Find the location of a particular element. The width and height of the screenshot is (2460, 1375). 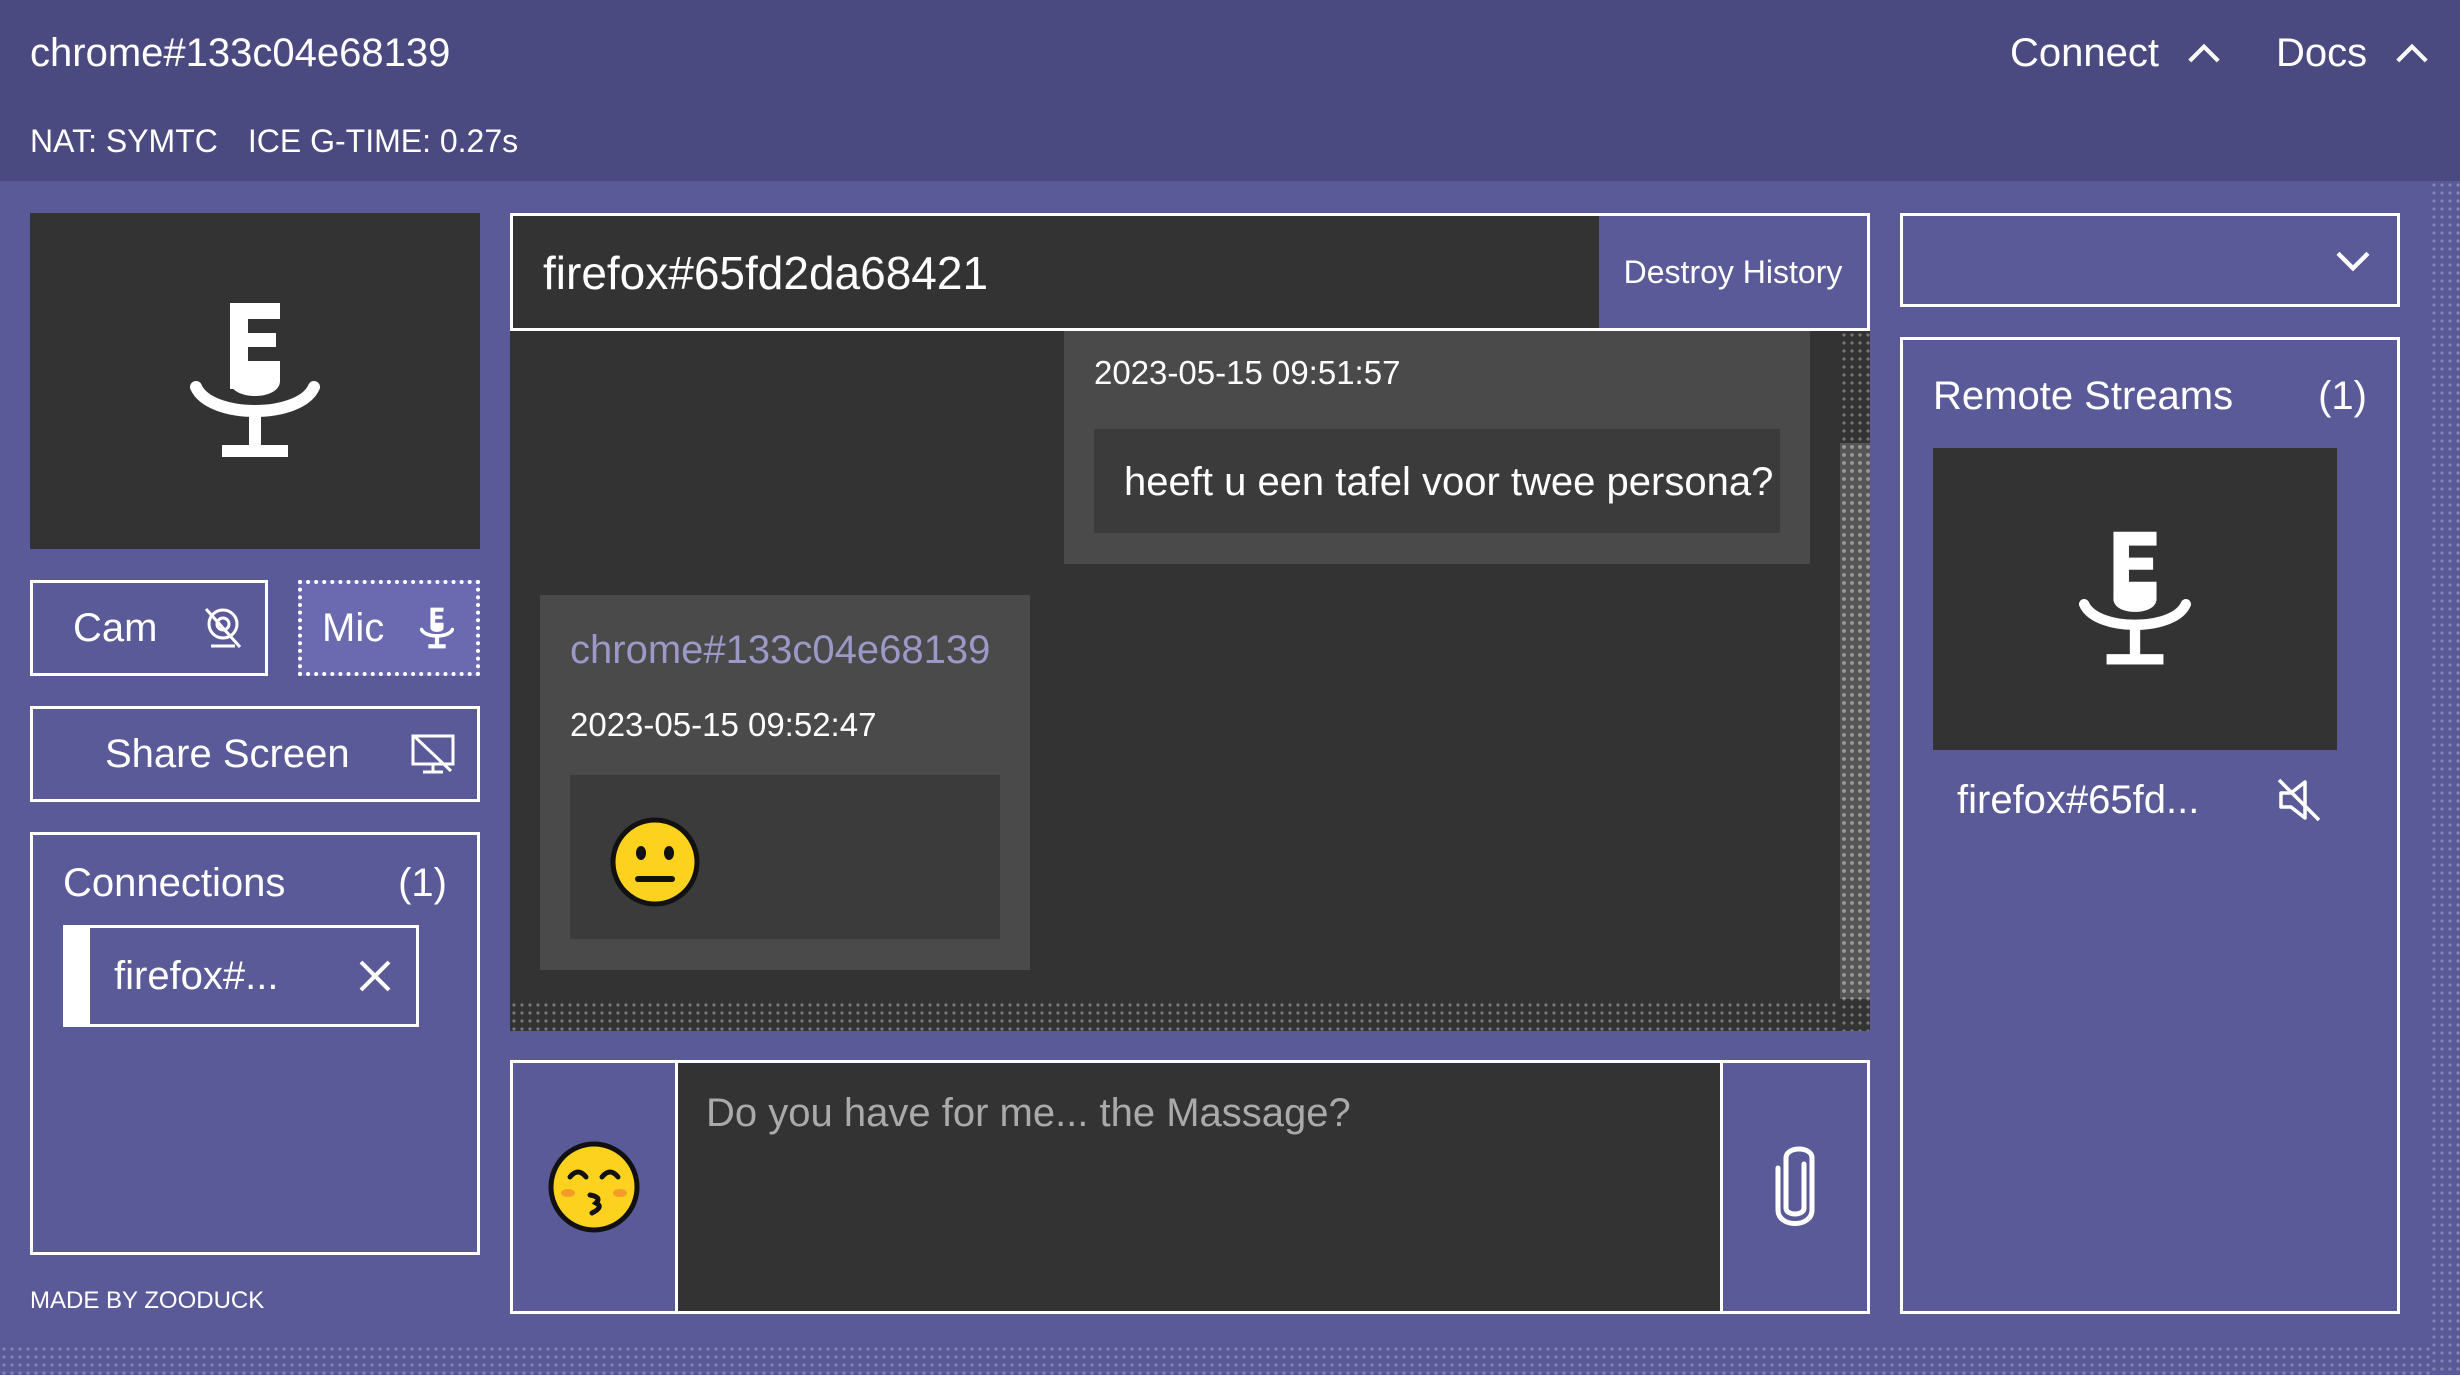

message-time: 2023-05-15 09:52:47 is located at coordinates (723, 724).